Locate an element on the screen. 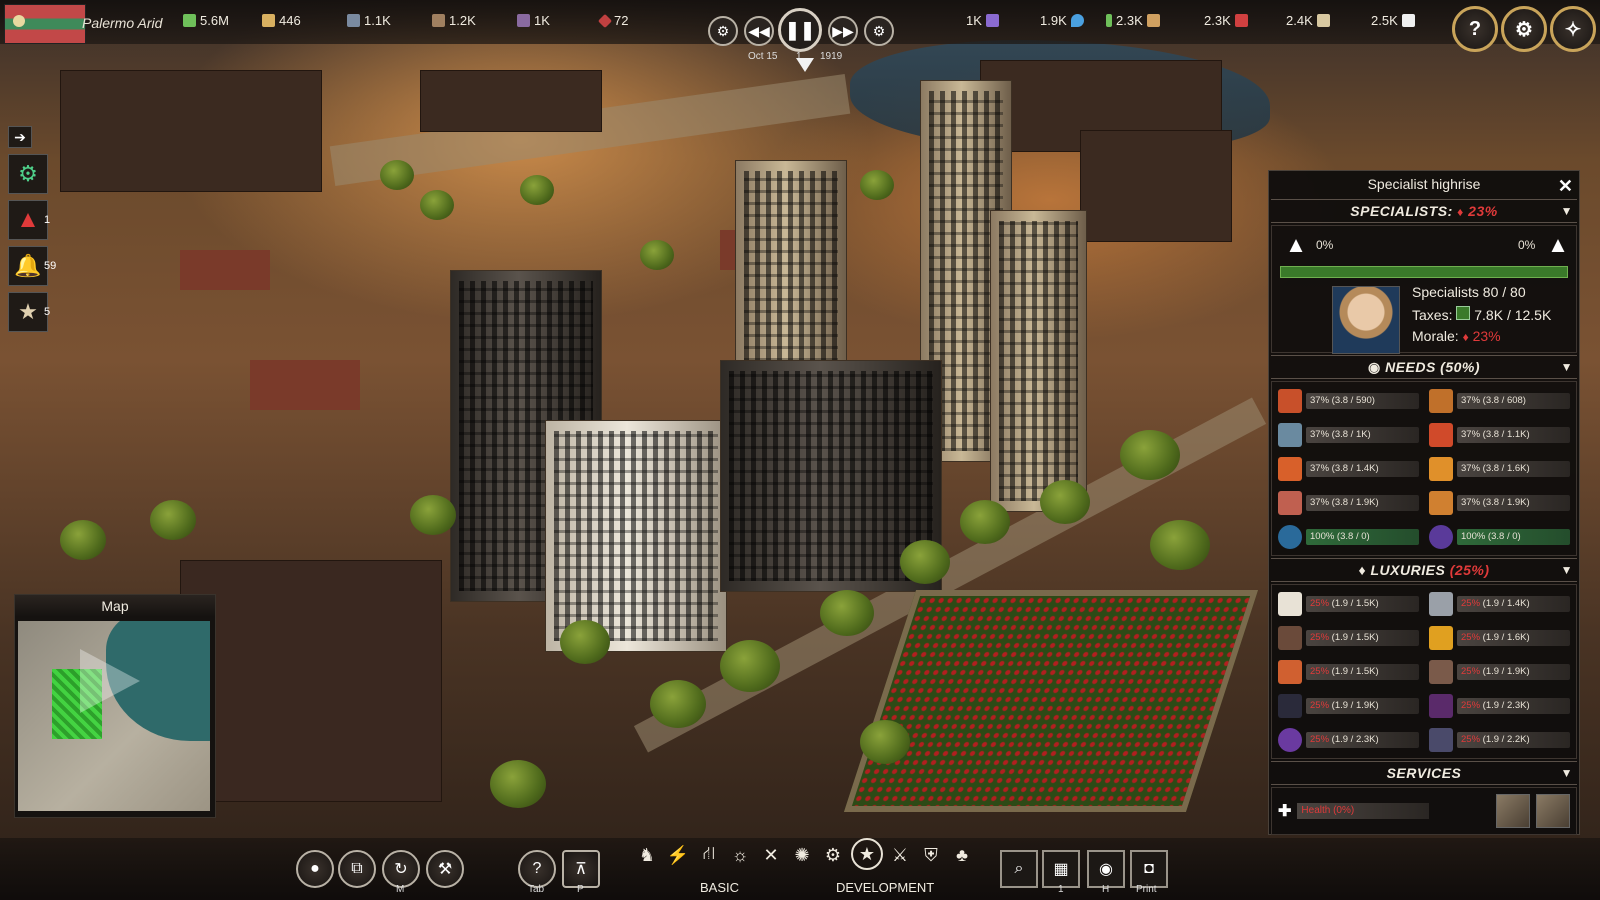 Image resolution: width=1600 pixels, height=900 pixels. expand-icon: ➔ is located at coordinates (20, 137).